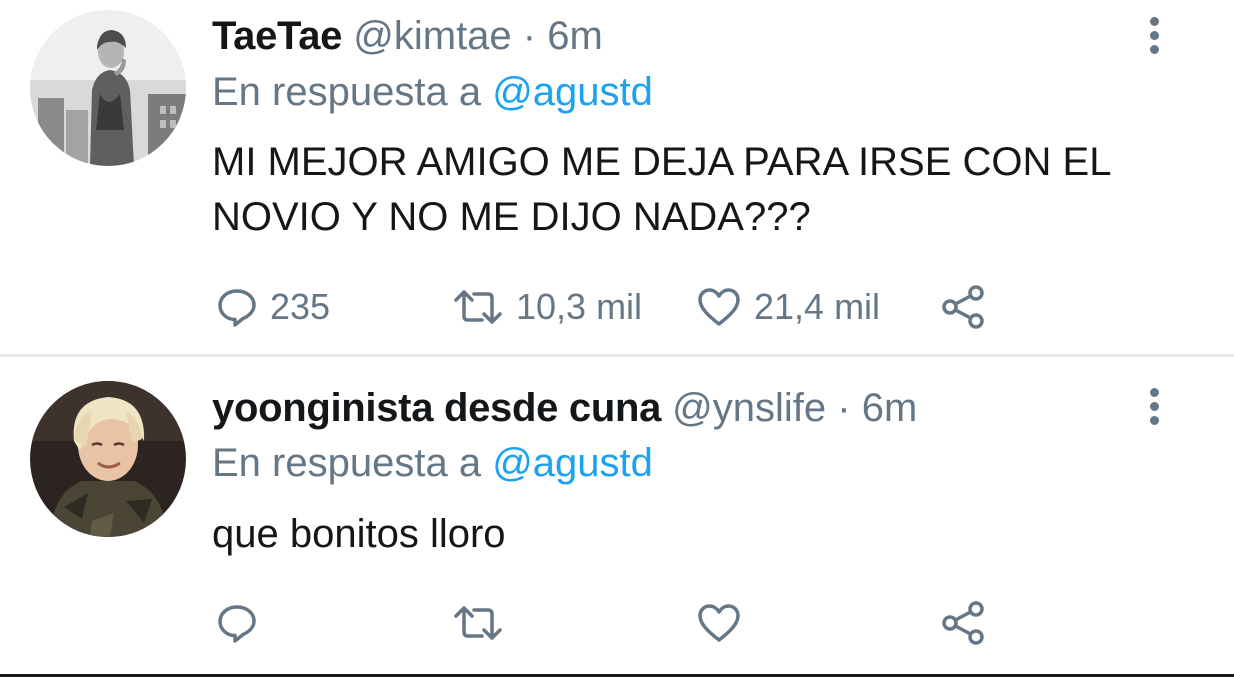 This screenshot has width=1234, height=677. I want to click on like-count: 21,4 mil, so click(817, 306).